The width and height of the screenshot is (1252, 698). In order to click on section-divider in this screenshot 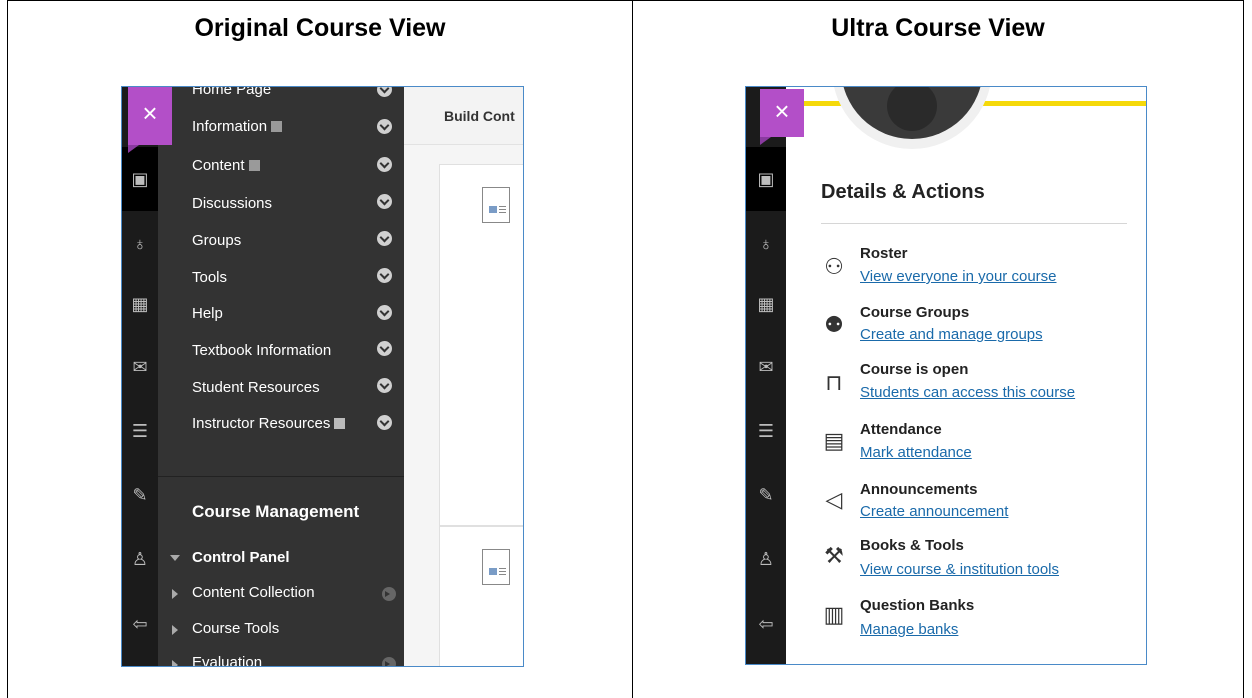, I will do `click(974, 223)`.